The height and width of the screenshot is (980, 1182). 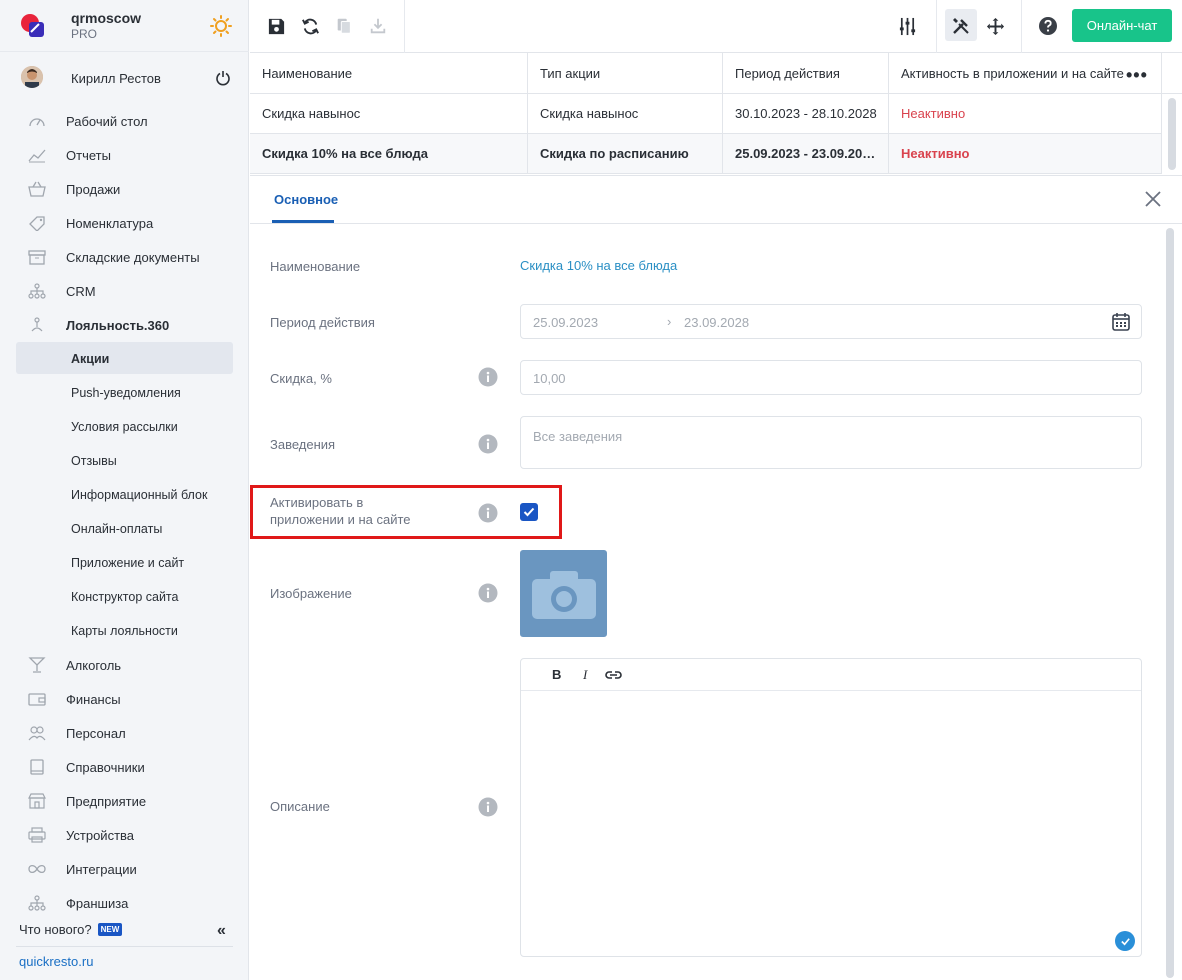 What do you see at coordinates (37, 869) in the screenshot?
I see `infinity-icon` at bounding box center [37, 869].